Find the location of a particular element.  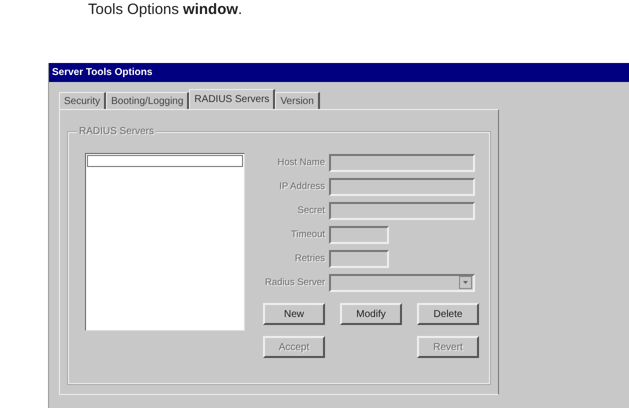

tab: Booting/Logging is located at coordinates (148, 100).